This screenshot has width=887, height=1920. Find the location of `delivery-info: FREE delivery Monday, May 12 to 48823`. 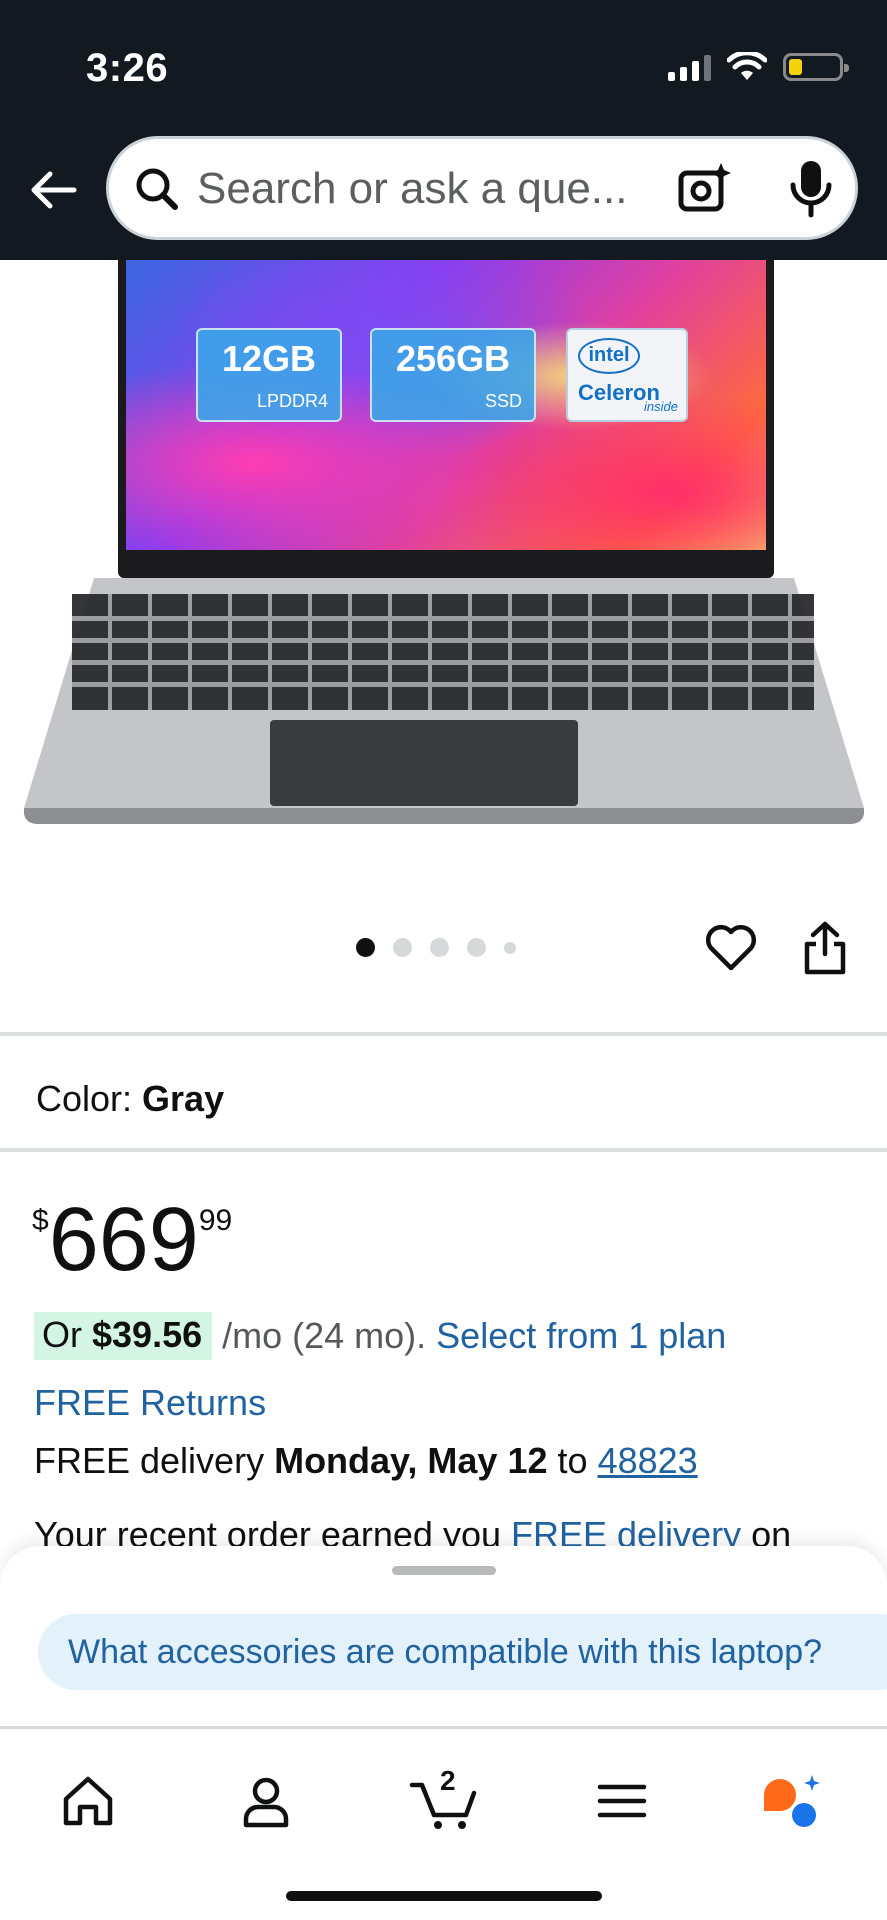

delivery-info: FREE delivery Monday, May 12 to 48823 is located at coordinates (366, 1461).